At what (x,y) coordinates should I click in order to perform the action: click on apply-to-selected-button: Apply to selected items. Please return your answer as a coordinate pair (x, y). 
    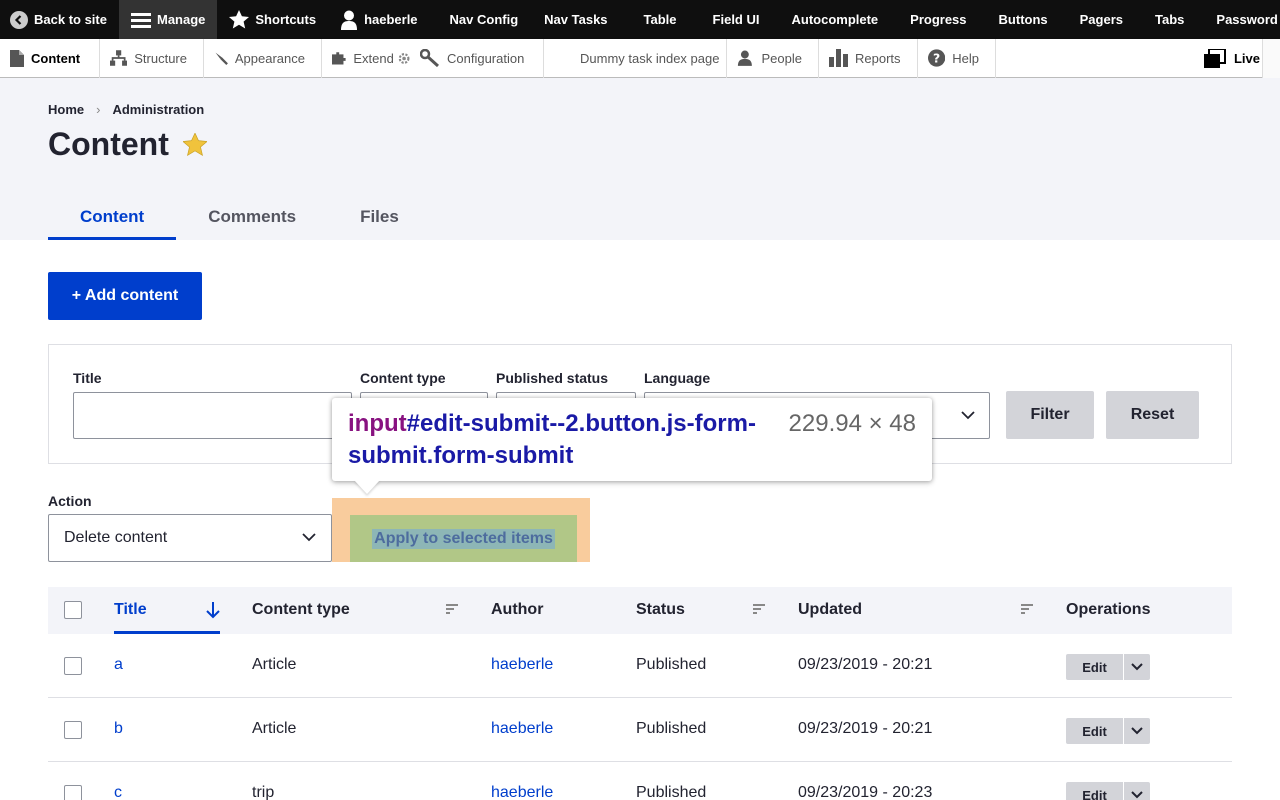
    Looking at the image, I should click on (463, 538).